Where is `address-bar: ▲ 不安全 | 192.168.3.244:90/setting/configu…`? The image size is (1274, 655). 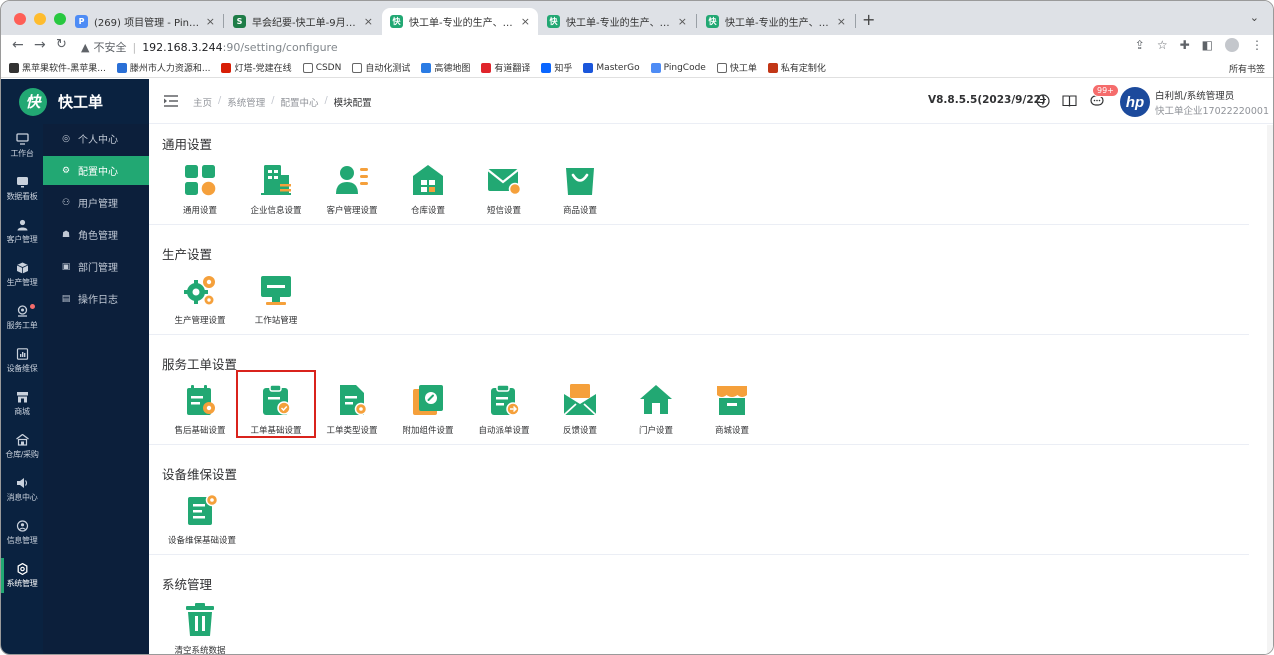
address-bar: ▲ 不安全 | 192.168.3.244:90/setting/configu… is located at coordinates (209, 47).